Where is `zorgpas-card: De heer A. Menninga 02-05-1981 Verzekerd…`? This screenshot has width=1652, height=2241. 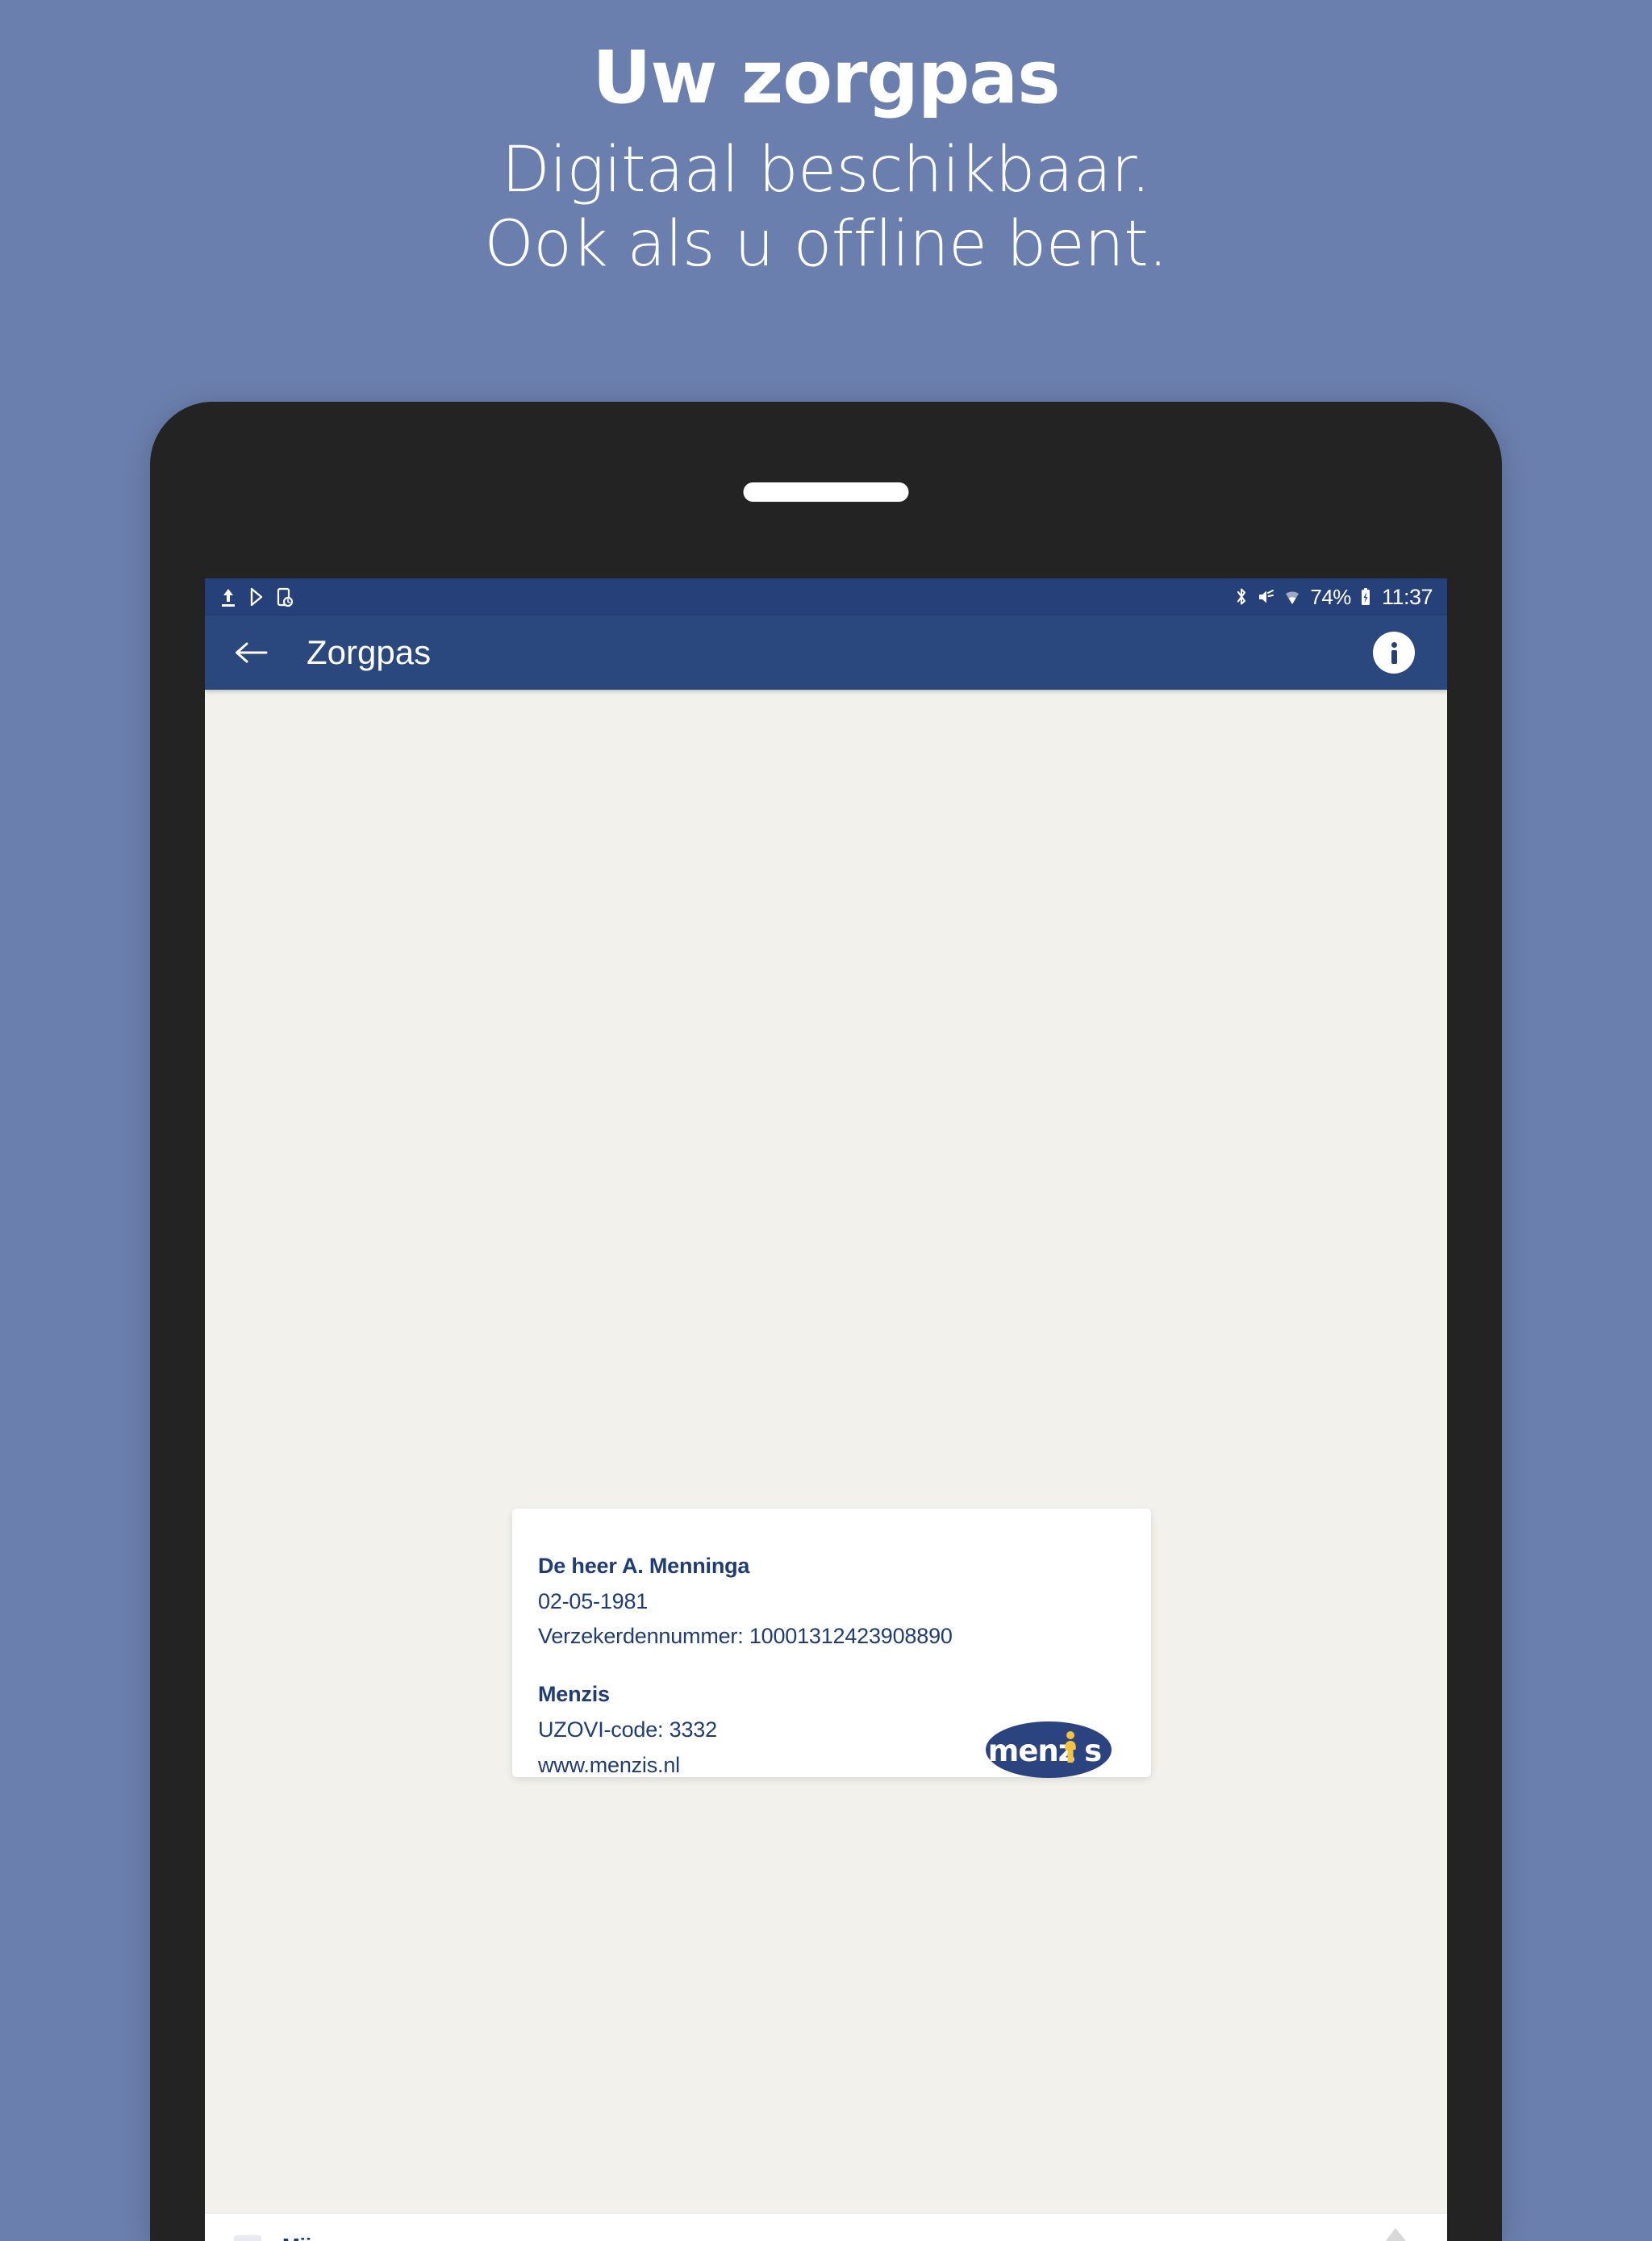
zorgpas-card: De heer A. Menninga 02-05-1981 Verzekerd… is located at coordinates (831, 1643).